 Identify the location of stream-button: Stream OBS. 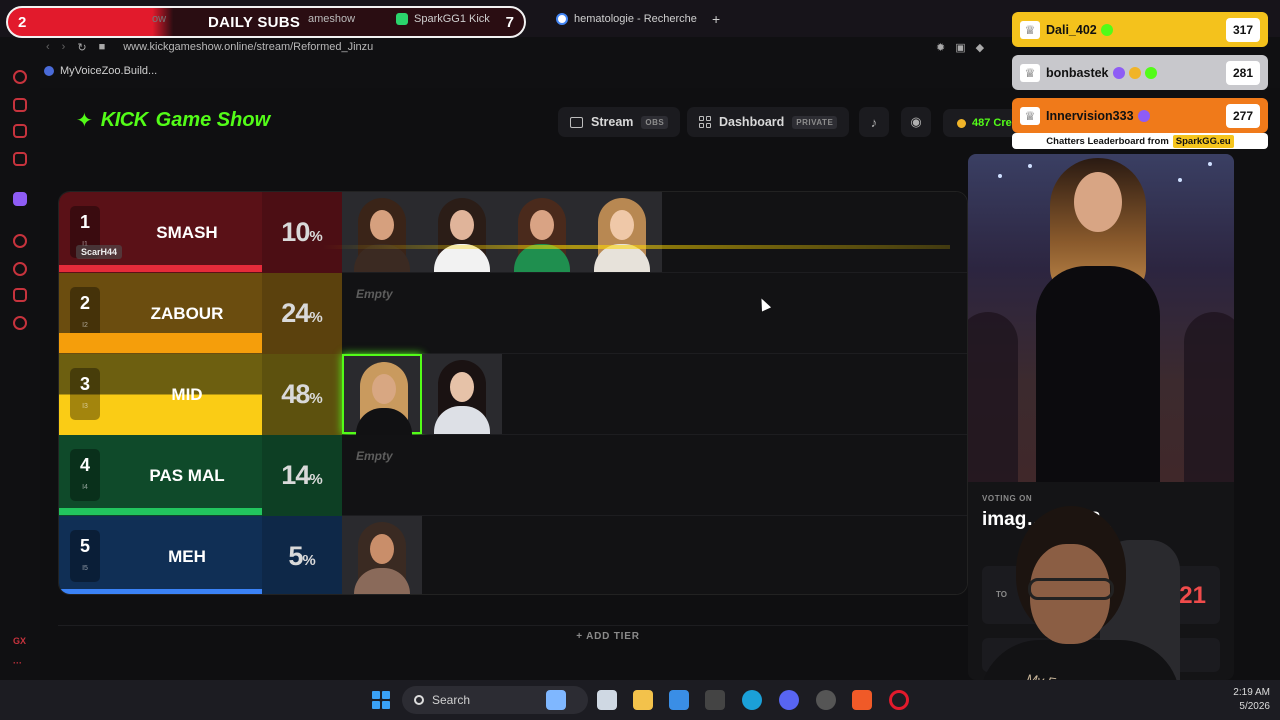
(619, 122).